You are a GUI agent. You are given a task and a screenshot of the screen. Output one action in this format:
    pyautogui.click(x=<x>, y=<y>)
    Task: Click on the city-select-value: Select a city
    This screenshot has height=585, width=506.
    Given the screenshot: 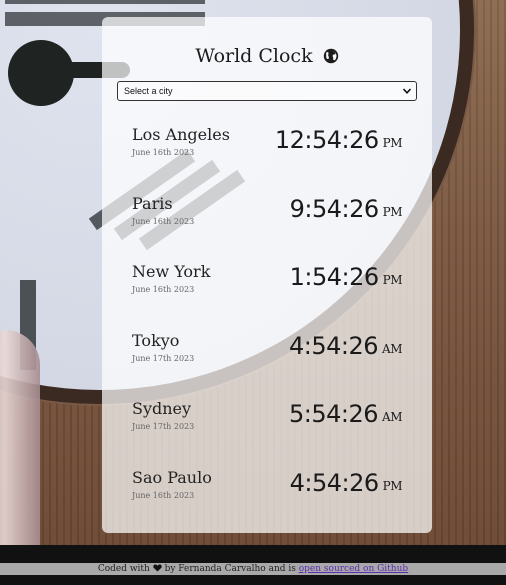 What is the action you would take?
    pyautogui.click(x=148, y=91)
    